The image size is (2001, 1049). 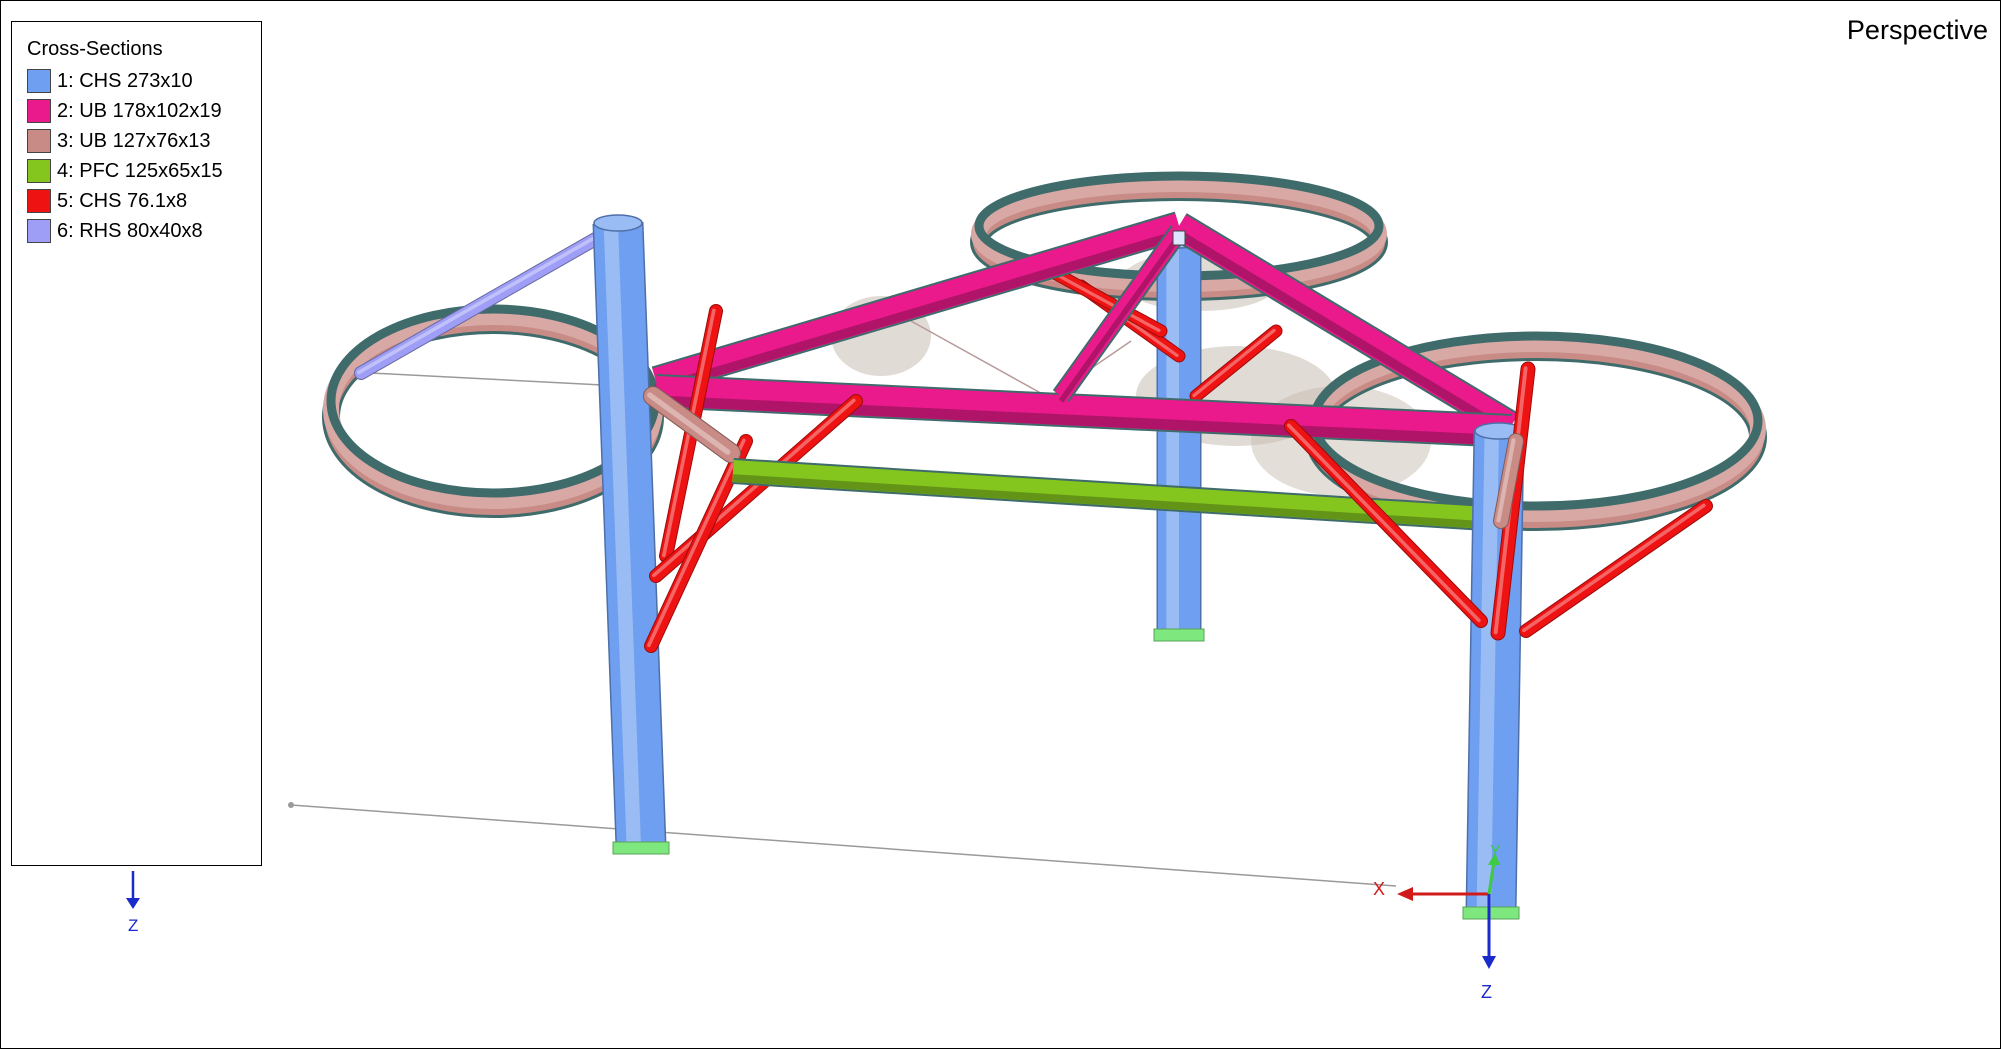 I want to click on y-axis-label: Y, so click(x=1495, y=851).